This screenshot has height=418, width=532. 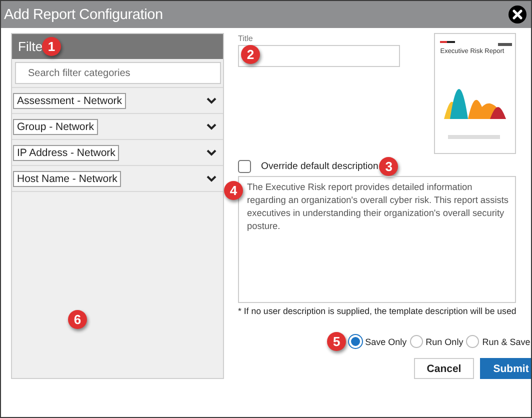 I want to click on filter-category: Host Name - Network, so click(x=67, y=178).